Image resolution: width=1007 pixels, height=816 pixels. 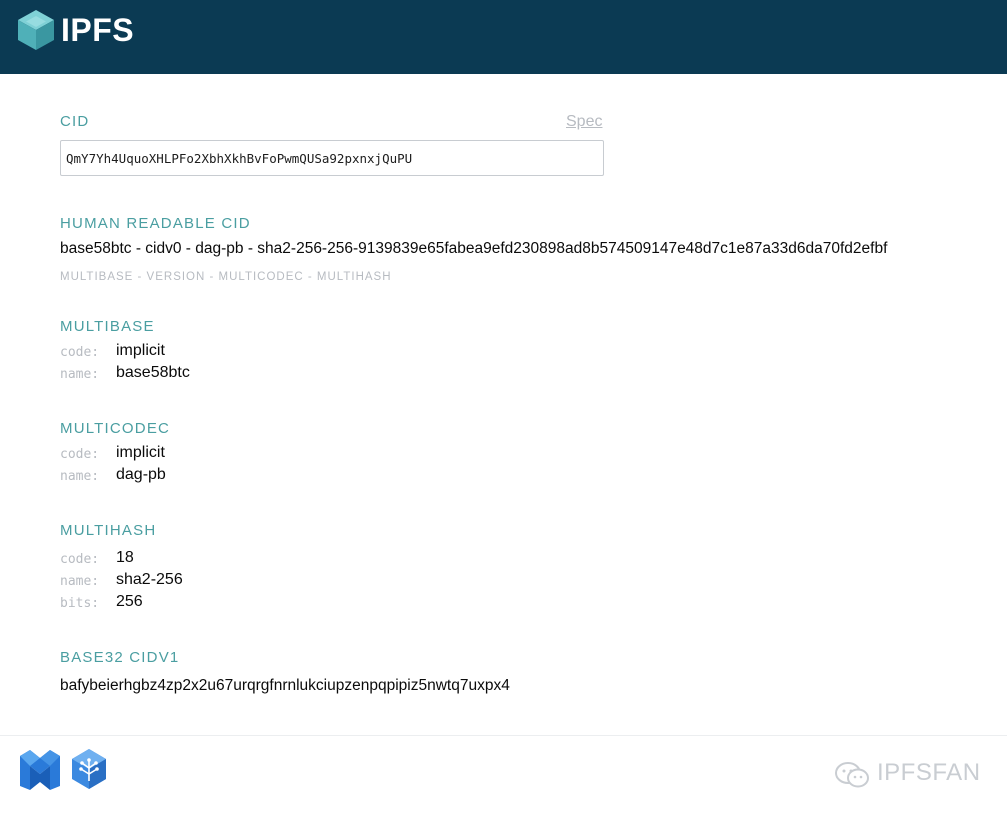 I want to click on brand-title: IPFS, so click(x=97, y=30).